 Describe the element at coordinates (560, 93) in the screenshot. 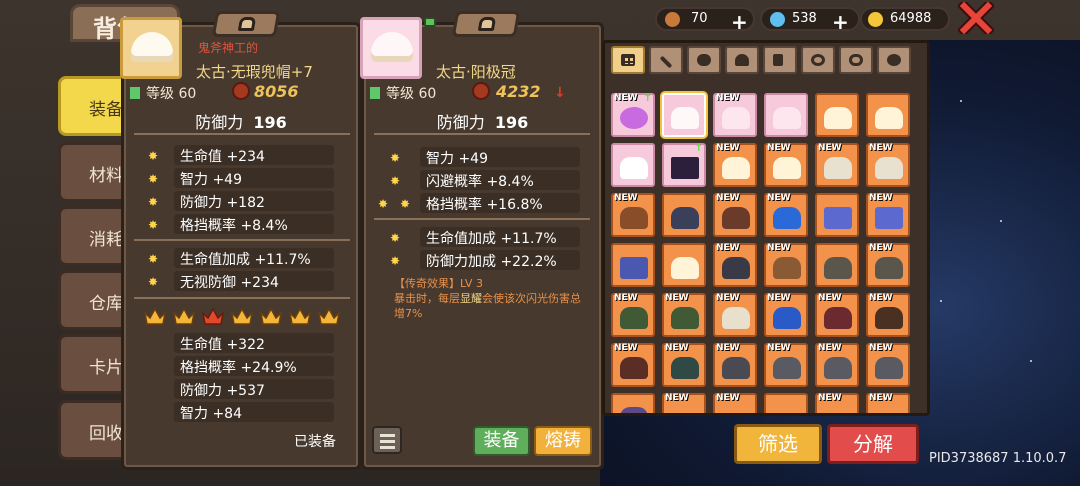

I see `score-down-arrow-icon: ↓` at that location.